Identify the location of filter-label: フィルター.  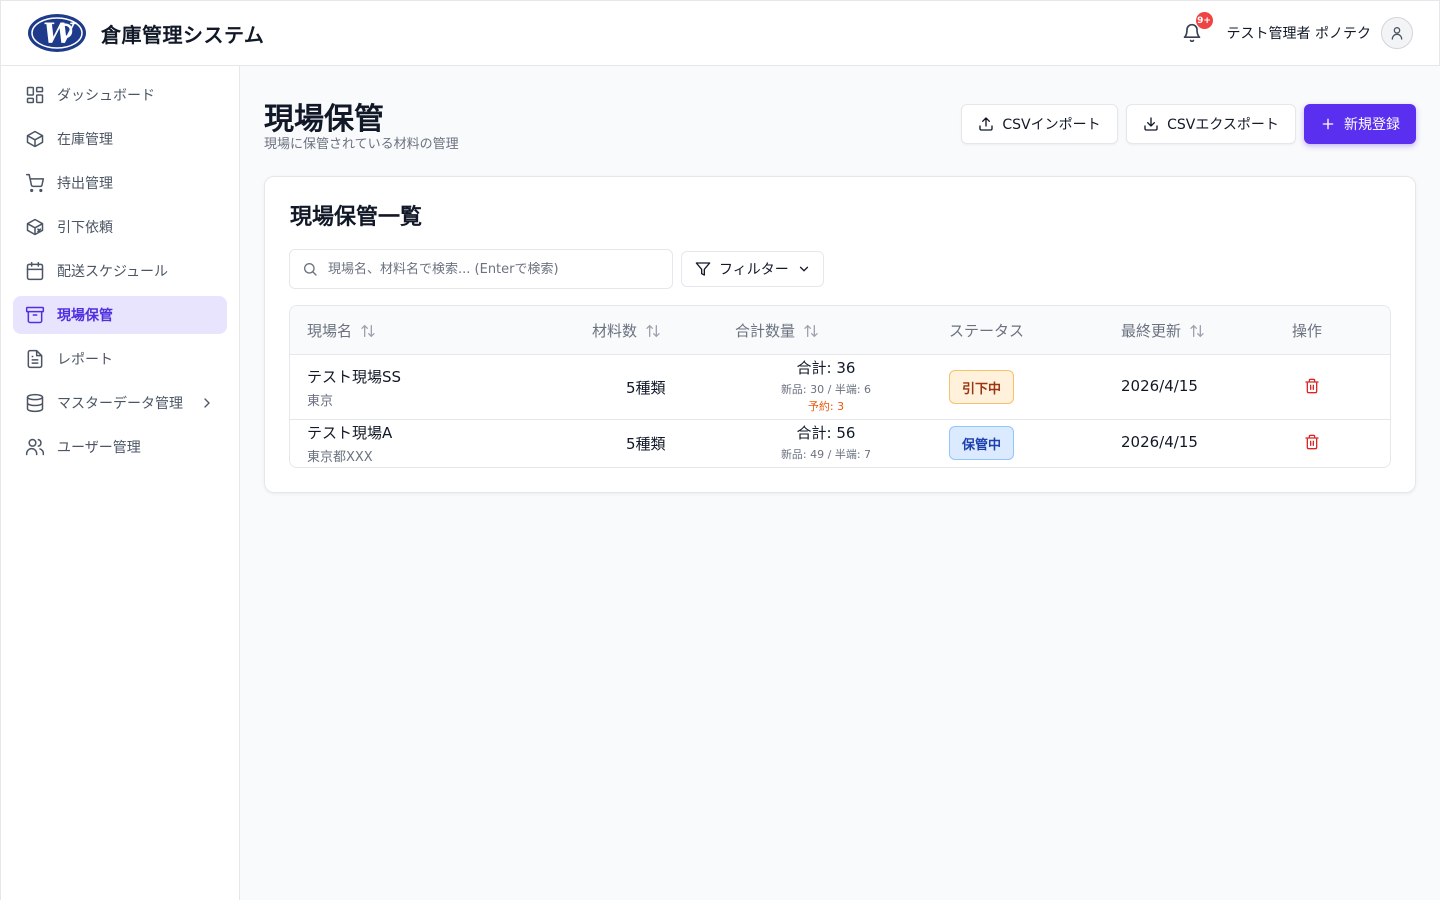
(754, 270).